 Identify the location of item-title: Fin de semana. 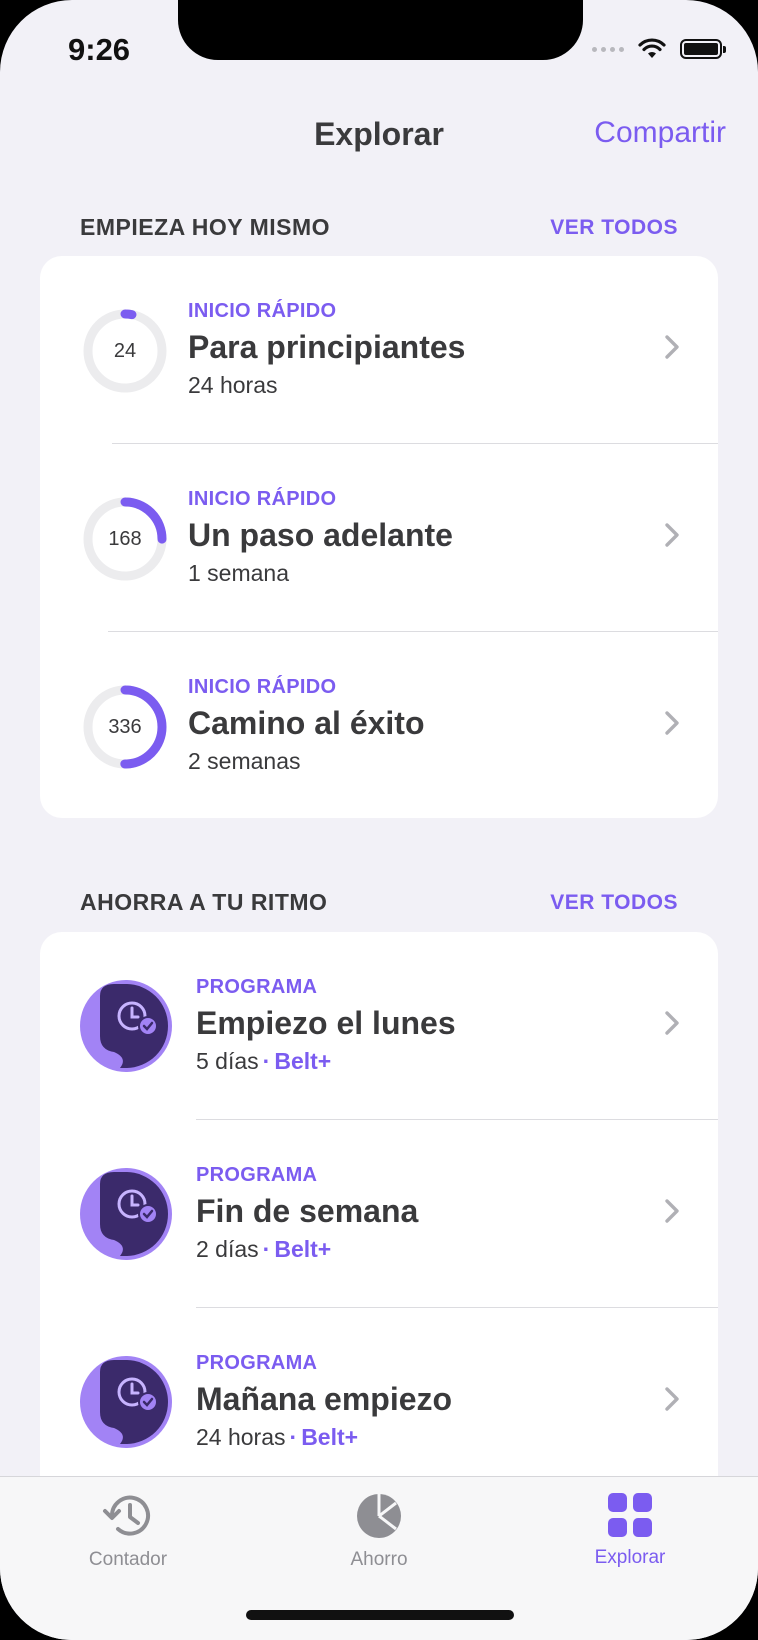
(307, 1211).